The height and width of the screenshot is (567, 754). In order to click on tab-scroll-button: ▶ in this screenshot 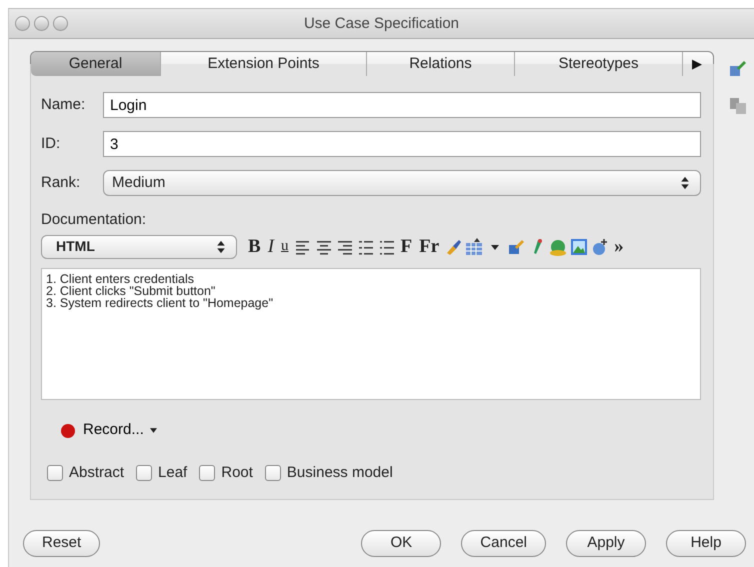, I will do `click(697, 64)`.